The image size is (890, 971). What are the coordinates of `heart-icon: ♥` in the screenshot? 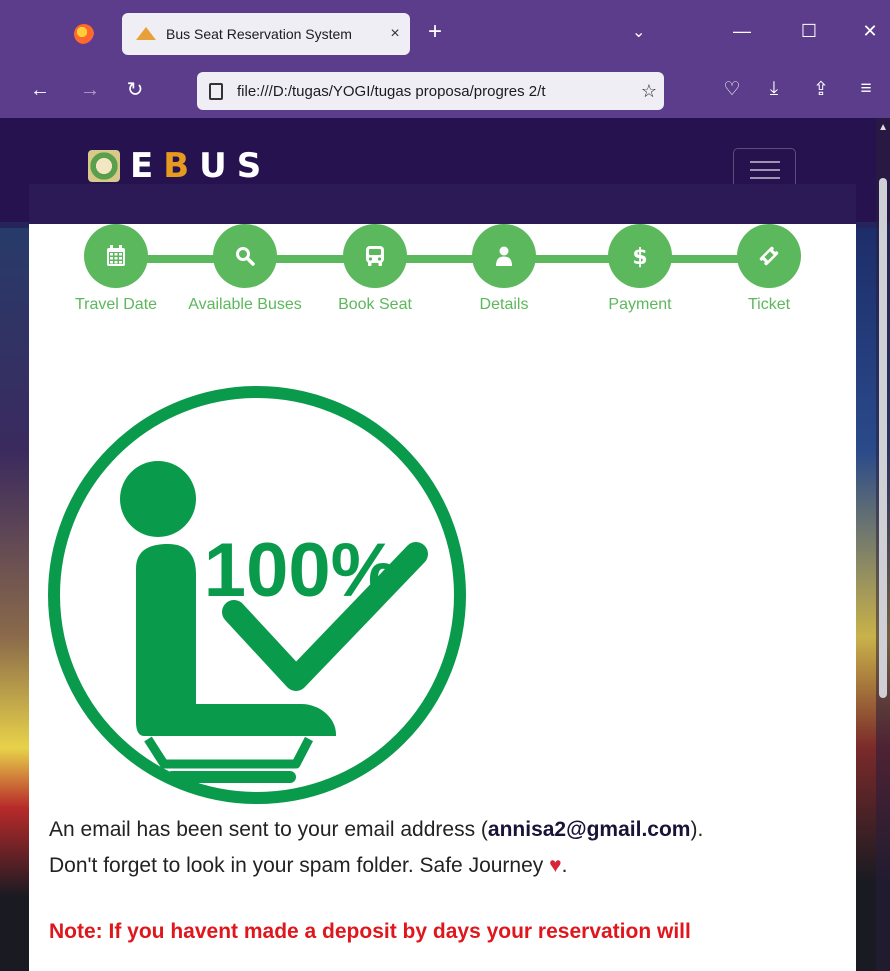 It's located at (555, 865).